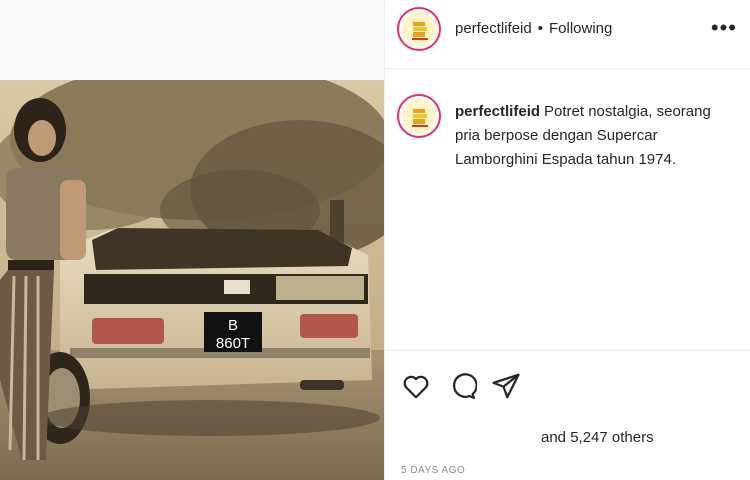 The height and width of the screenshot is (480, 750). Describe the element at coordinates (506, 386) in the screenshot. I see `paper-plane-icon` at that location.